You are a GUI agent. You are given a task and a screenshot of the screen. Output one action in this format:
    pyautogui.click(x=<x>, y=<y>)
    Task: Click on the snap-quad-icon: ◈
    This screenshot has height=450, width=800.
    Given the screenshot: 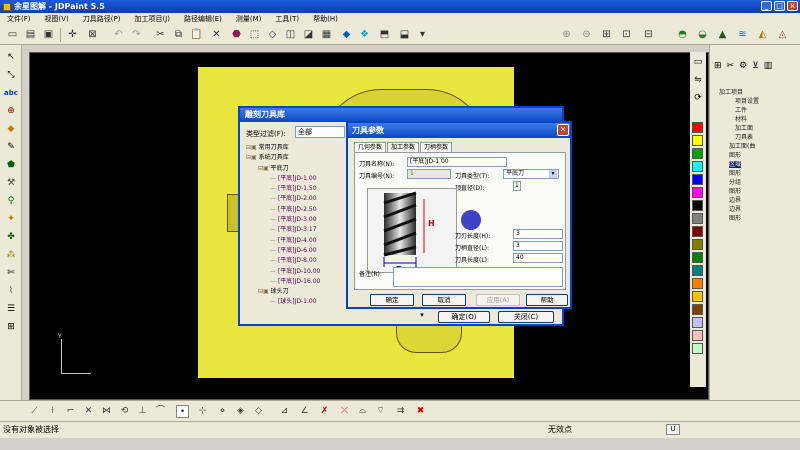 What is the action you would take?
    pyautogui.click(x=240, y=411)
    